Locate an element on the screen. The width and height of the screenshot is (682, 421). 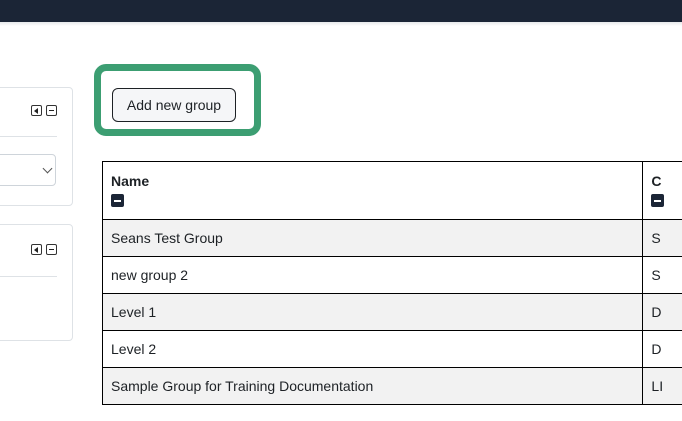
table-row: Seans Test Group S is located at coordinates (392, 238).